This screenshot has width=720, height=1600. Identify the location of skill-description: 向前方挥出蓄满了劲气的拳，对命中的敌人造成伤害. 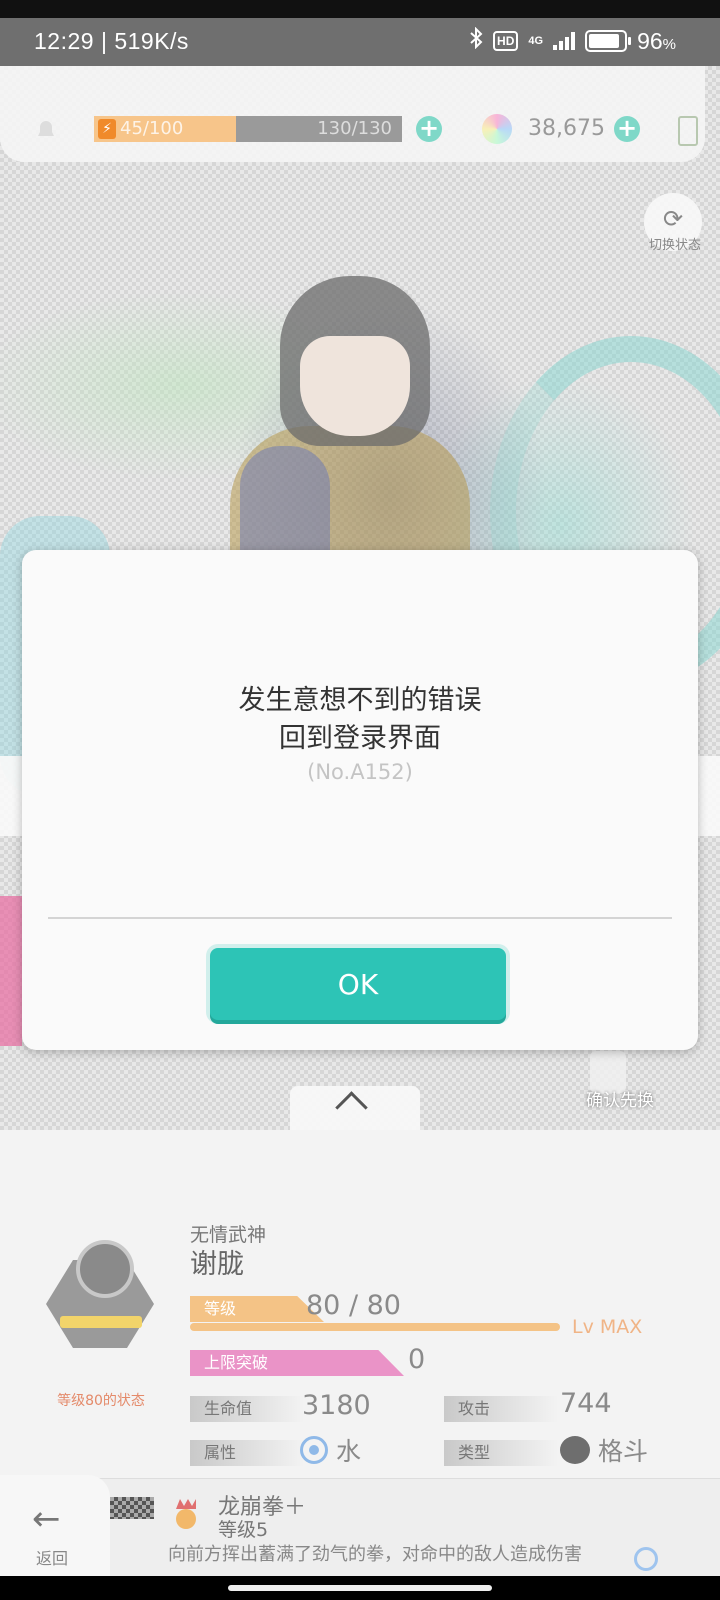
(375, 1554).